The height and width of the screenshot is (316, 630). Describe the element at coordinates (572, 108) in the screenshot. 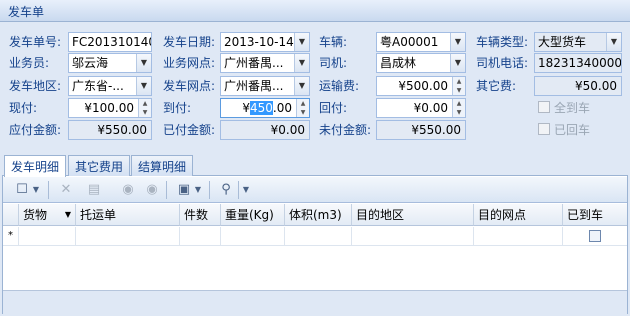

I see `arrived-label: 全到车` at that location.